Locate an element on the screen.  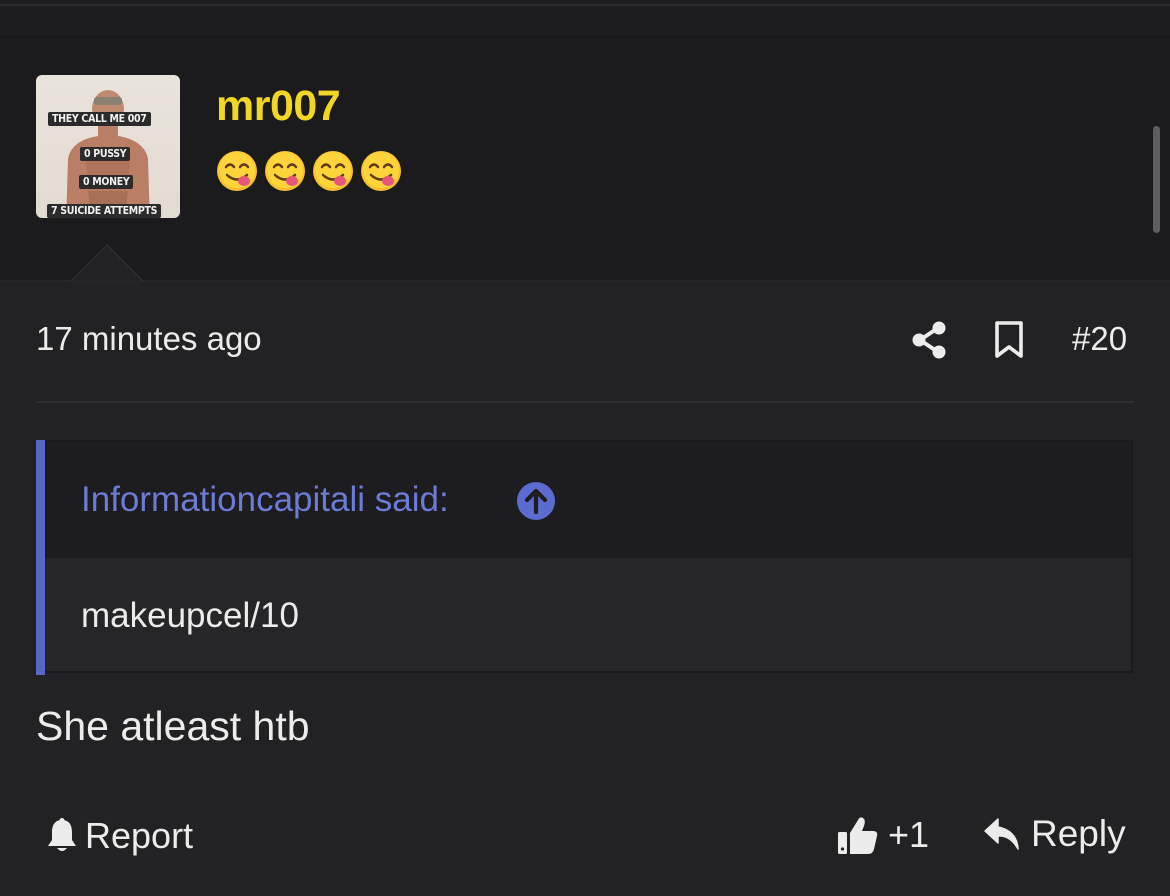
avatar-caption: 0 PUSSY is located at coordinates (105, 154).